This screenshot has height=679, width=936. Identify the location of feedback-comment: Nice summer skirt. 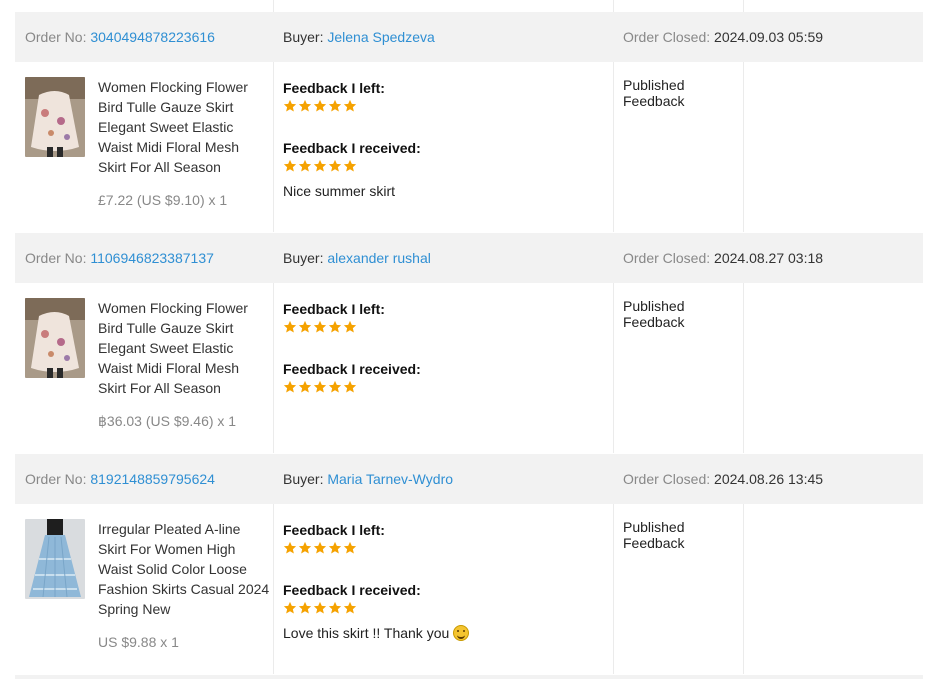
(339, 191).